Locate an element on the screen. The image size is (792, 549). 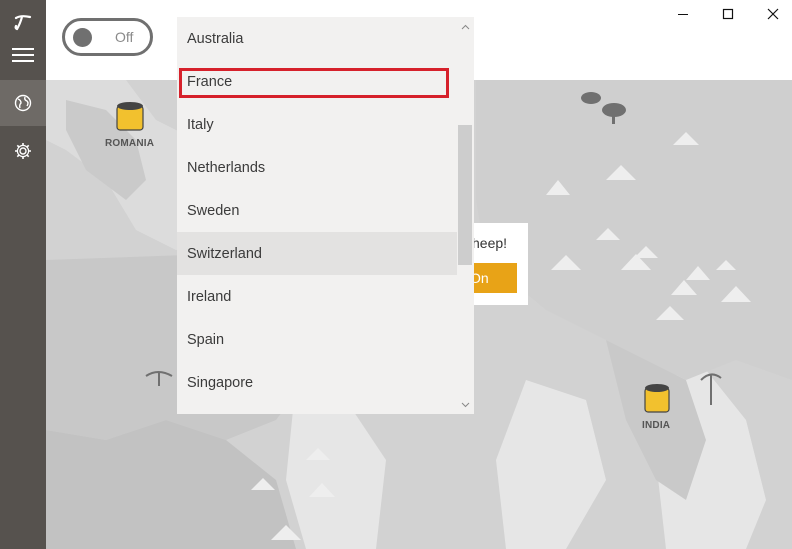
country-option-spain: Spain is located at coordinates (317, 339).